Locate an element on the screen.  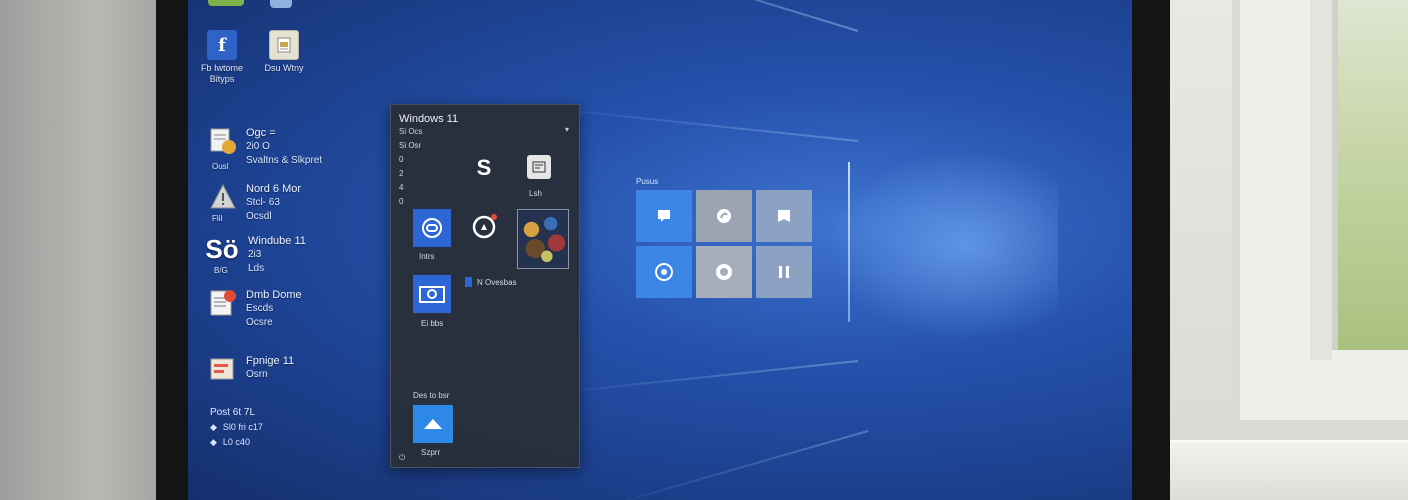
item-subtitle: Stcl- 63 is located at coordinates (263, 202).